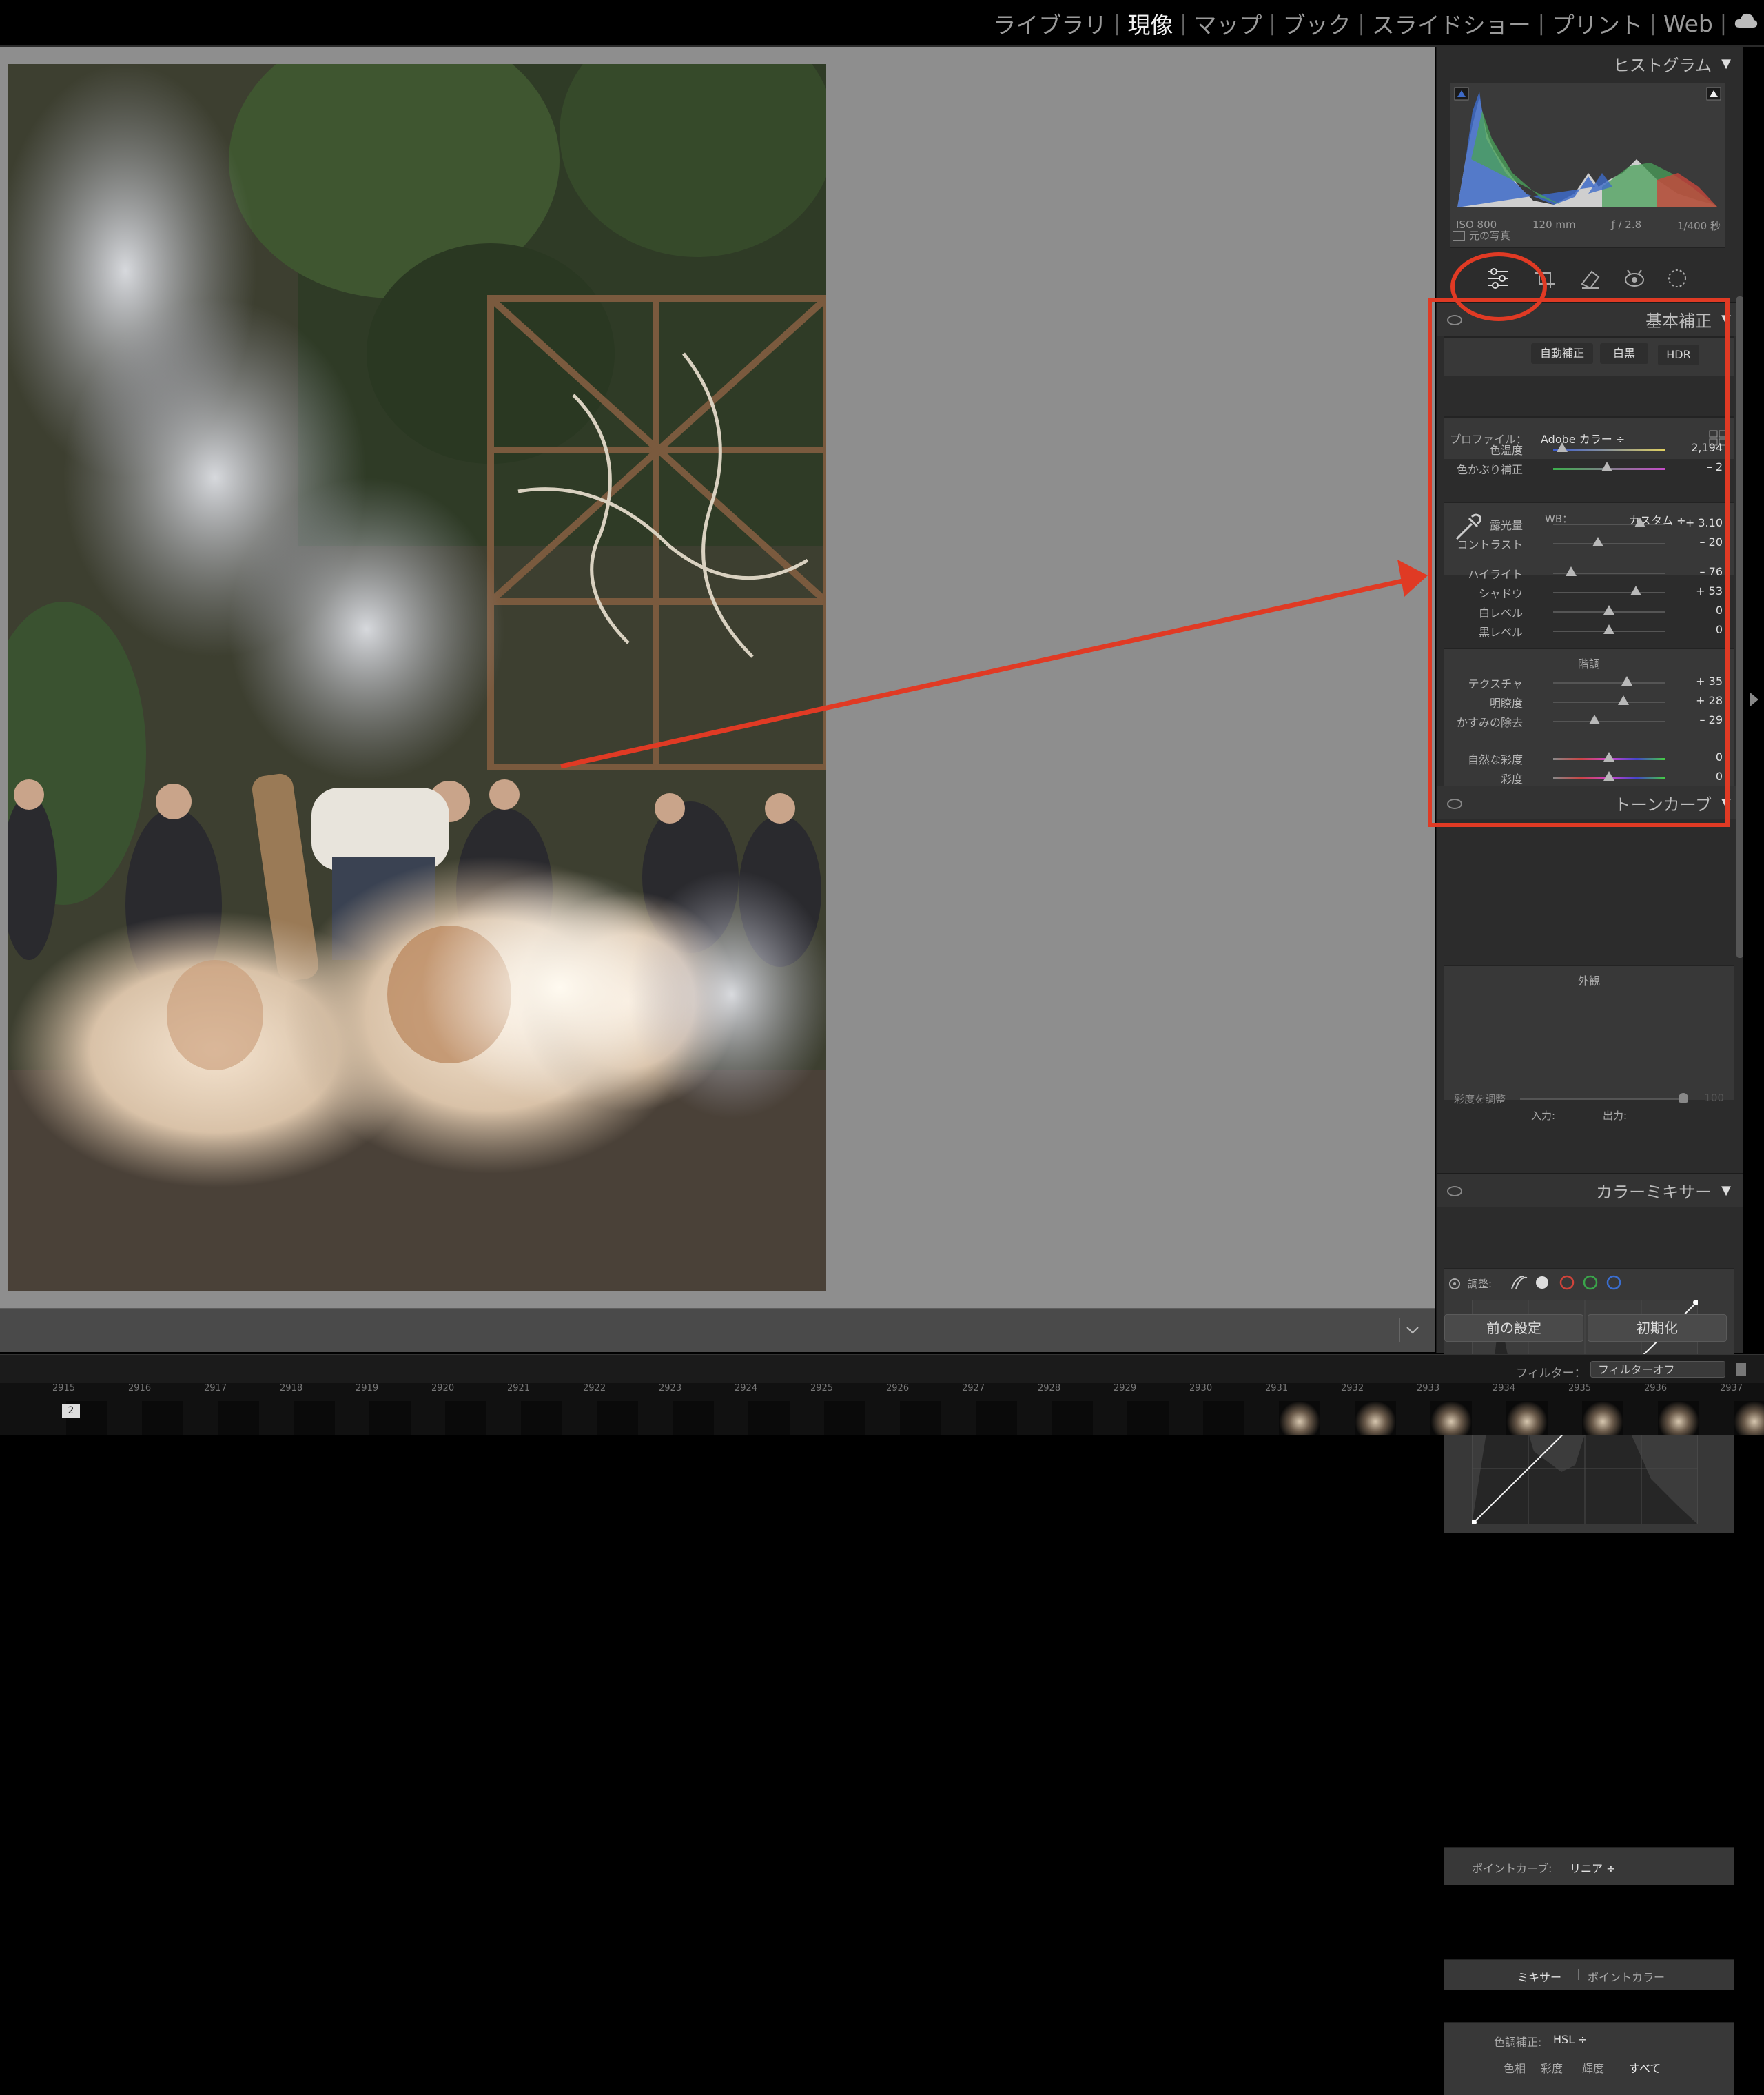  What do you see at coordinates (1626, 224) in the screenshot?
I see `aperture-value: ƒ / 2.8` at bounding box center [1626, 224].